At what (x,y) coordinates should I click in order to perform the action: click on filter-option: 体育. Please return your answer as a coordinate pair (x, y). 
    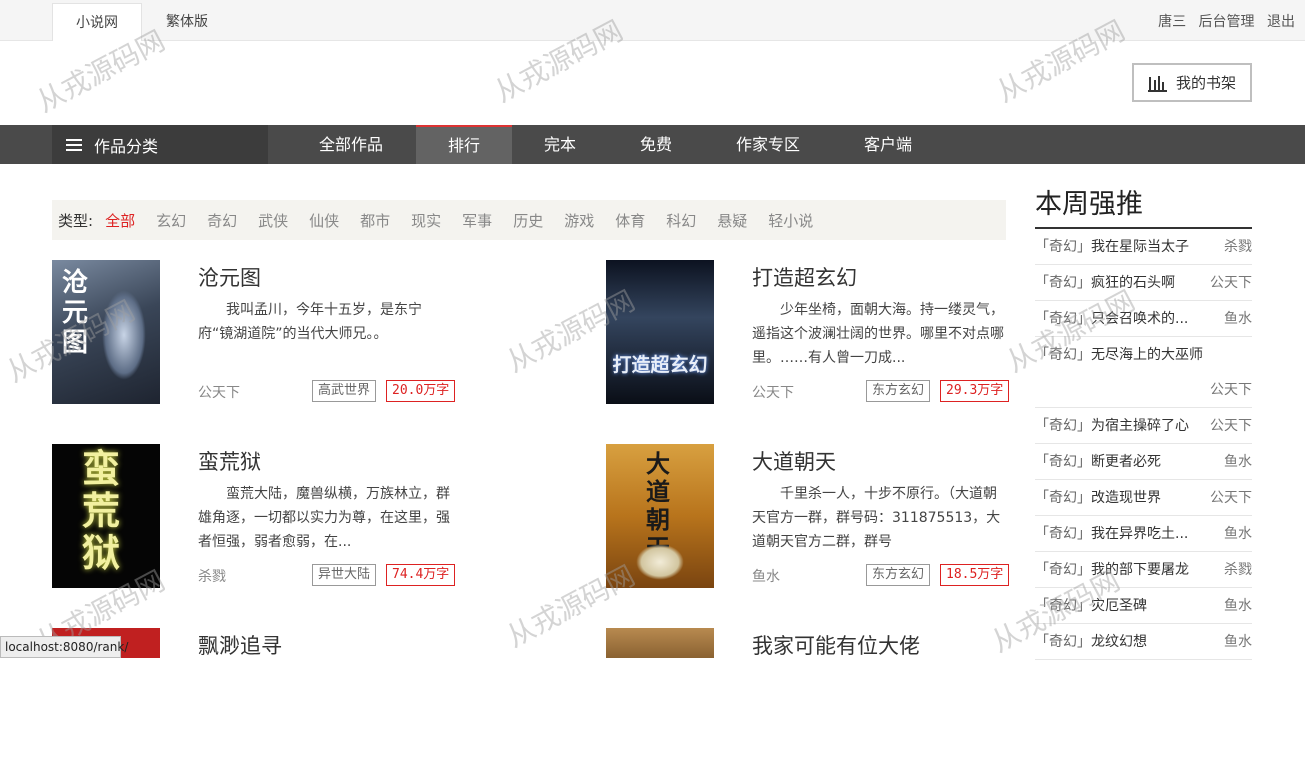
    Looking at the image, I should click on (630, 220).